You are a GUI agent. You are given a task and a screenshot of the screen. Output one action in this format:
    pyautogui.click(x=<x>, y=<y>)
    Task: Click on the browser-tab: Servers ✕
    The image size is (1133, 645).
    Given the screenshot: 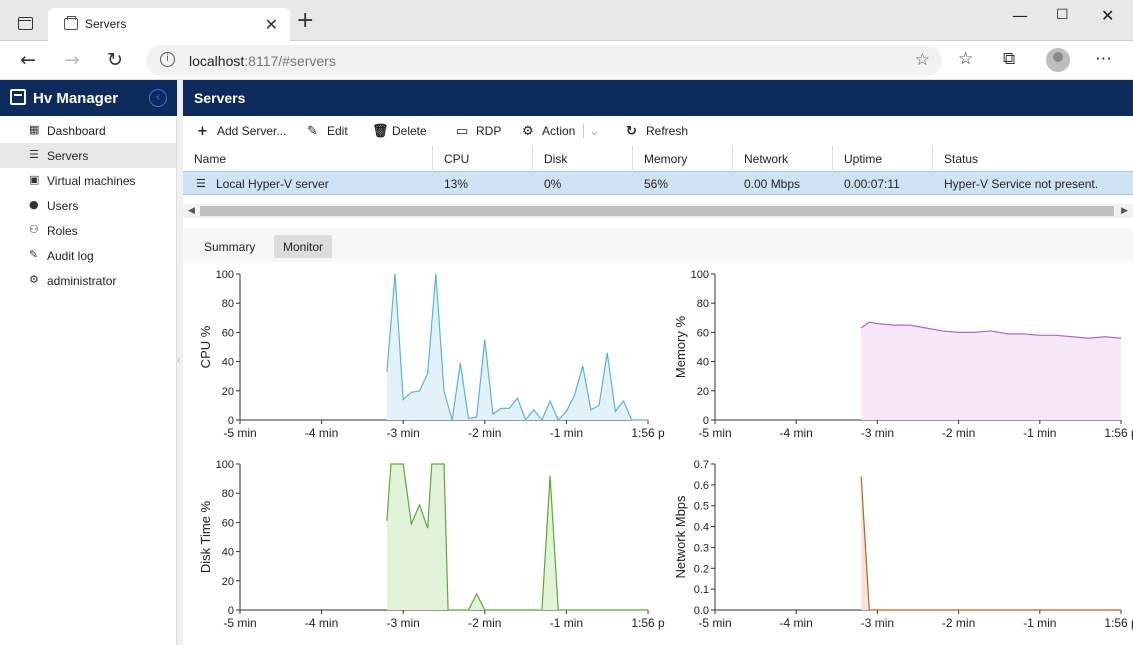 What is the action you would take?
    pyautogui.click(x=169, y=24)
    